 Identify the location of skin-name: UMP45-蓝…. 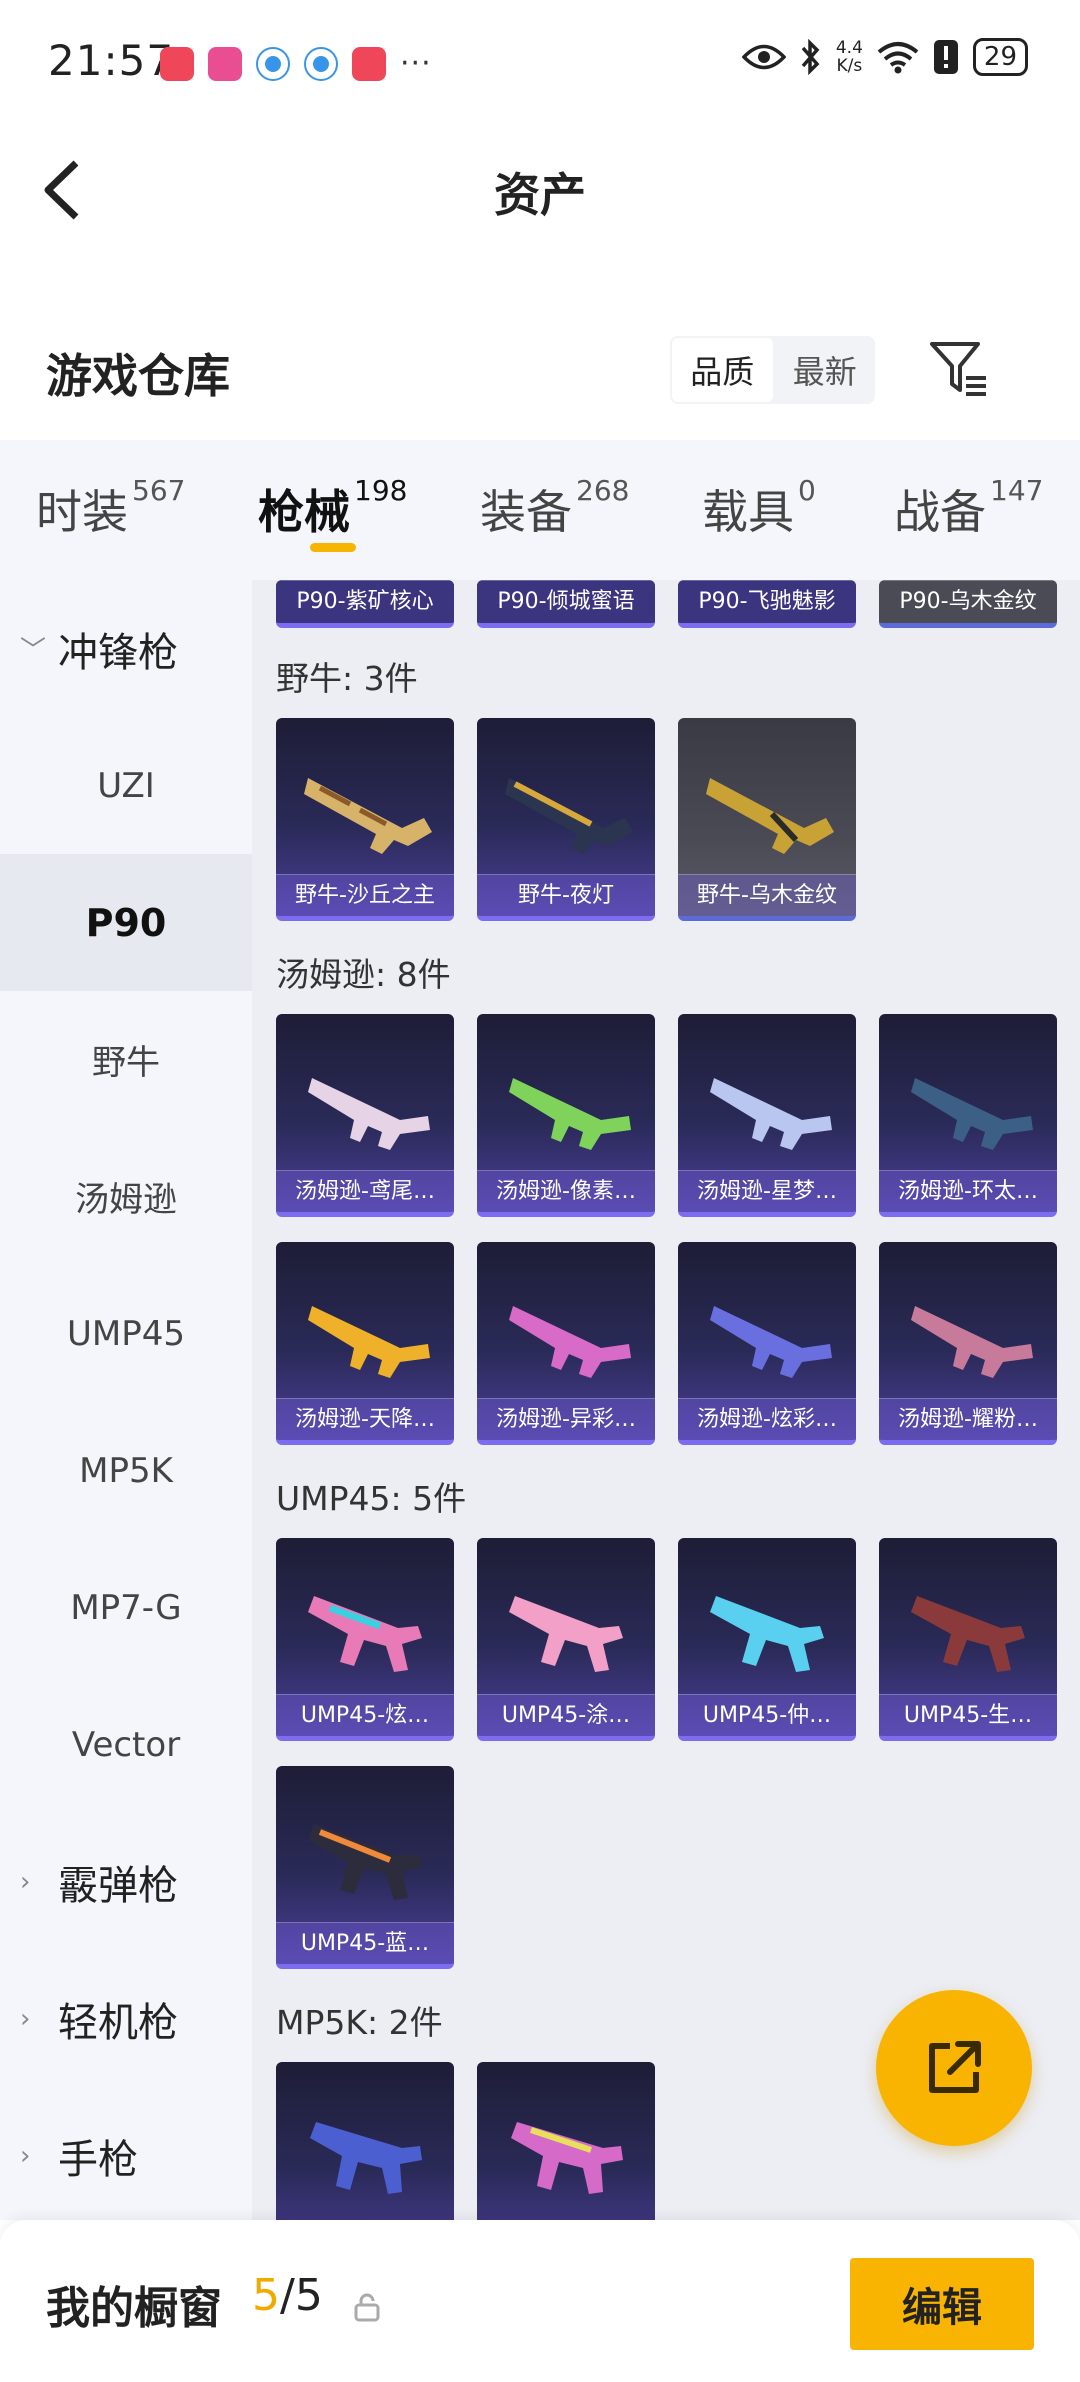
(365, 1943).